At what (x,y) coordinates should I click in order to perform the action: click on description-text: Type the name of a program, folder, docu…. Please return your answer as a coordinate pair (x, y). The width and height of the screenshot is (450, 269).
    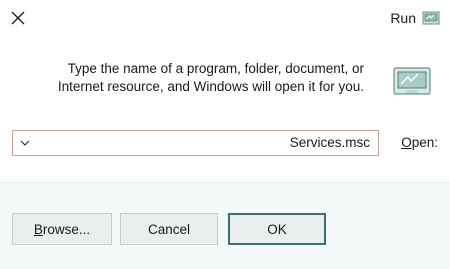
    Looking at the image, I should click on (194, 78).